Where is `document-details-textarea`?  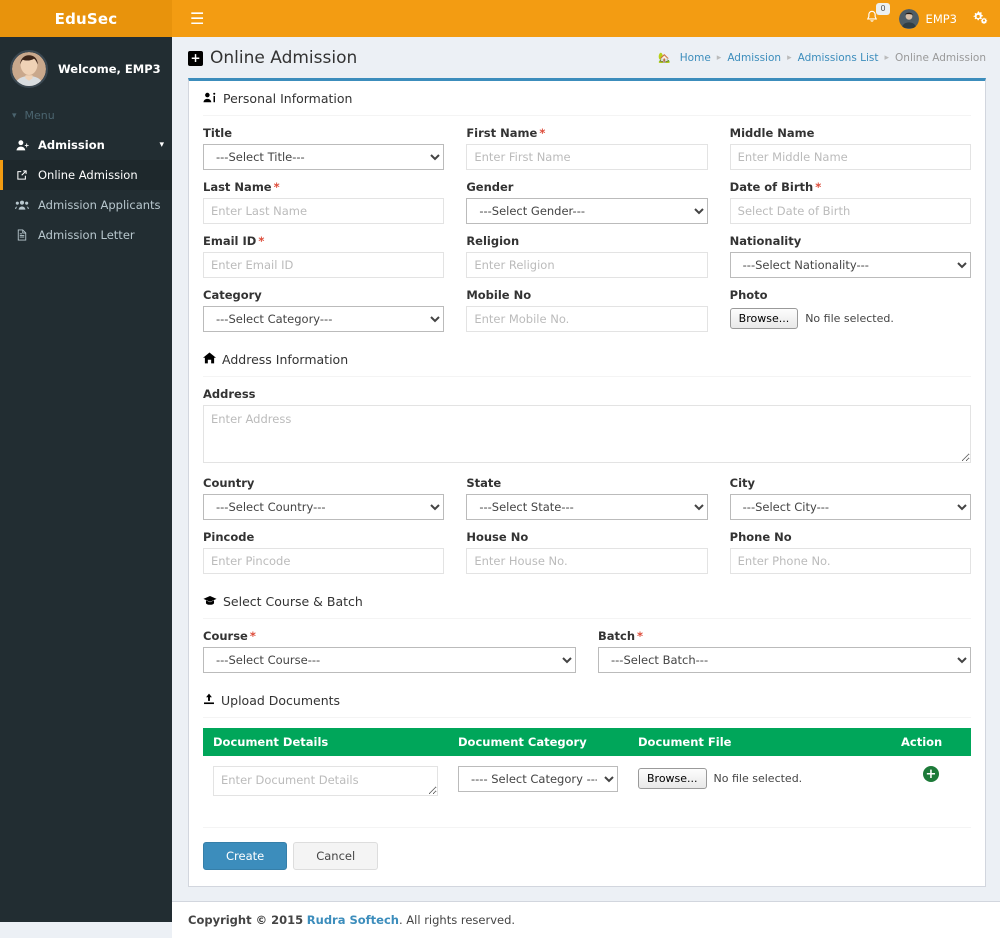 document-details-textarea is located at coordinates (325, 781).